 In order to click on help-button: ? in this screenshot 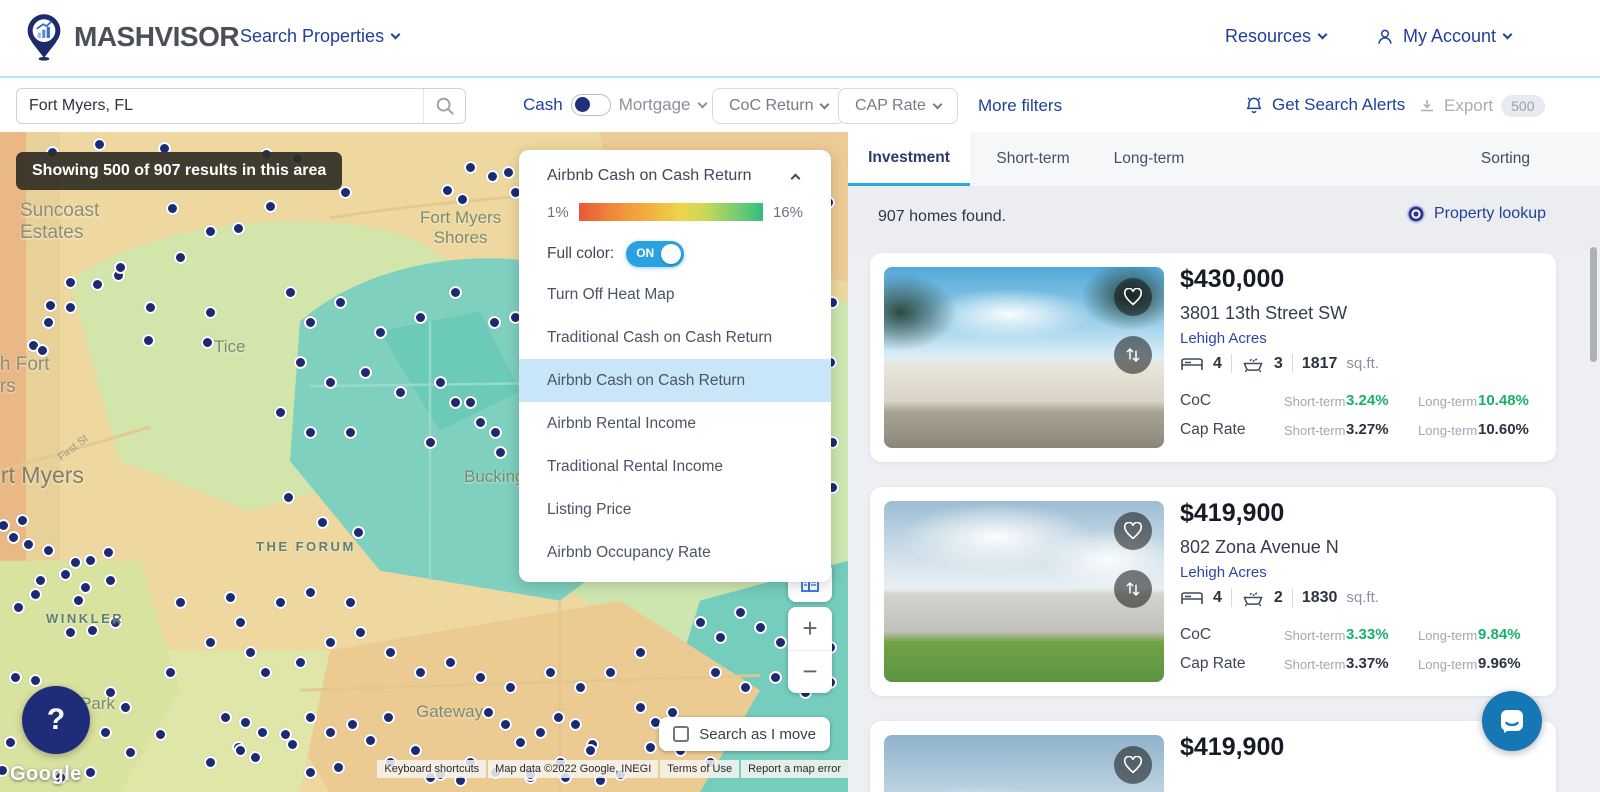, I will do `click(56, 720)`.